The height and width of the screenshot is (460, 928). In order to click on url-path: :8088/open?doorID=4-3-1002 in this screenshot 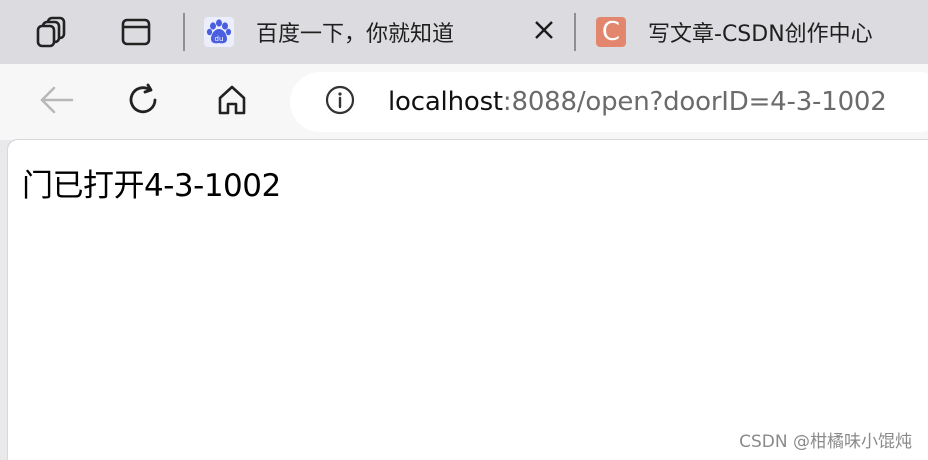, I will do `click(694, 102)`.